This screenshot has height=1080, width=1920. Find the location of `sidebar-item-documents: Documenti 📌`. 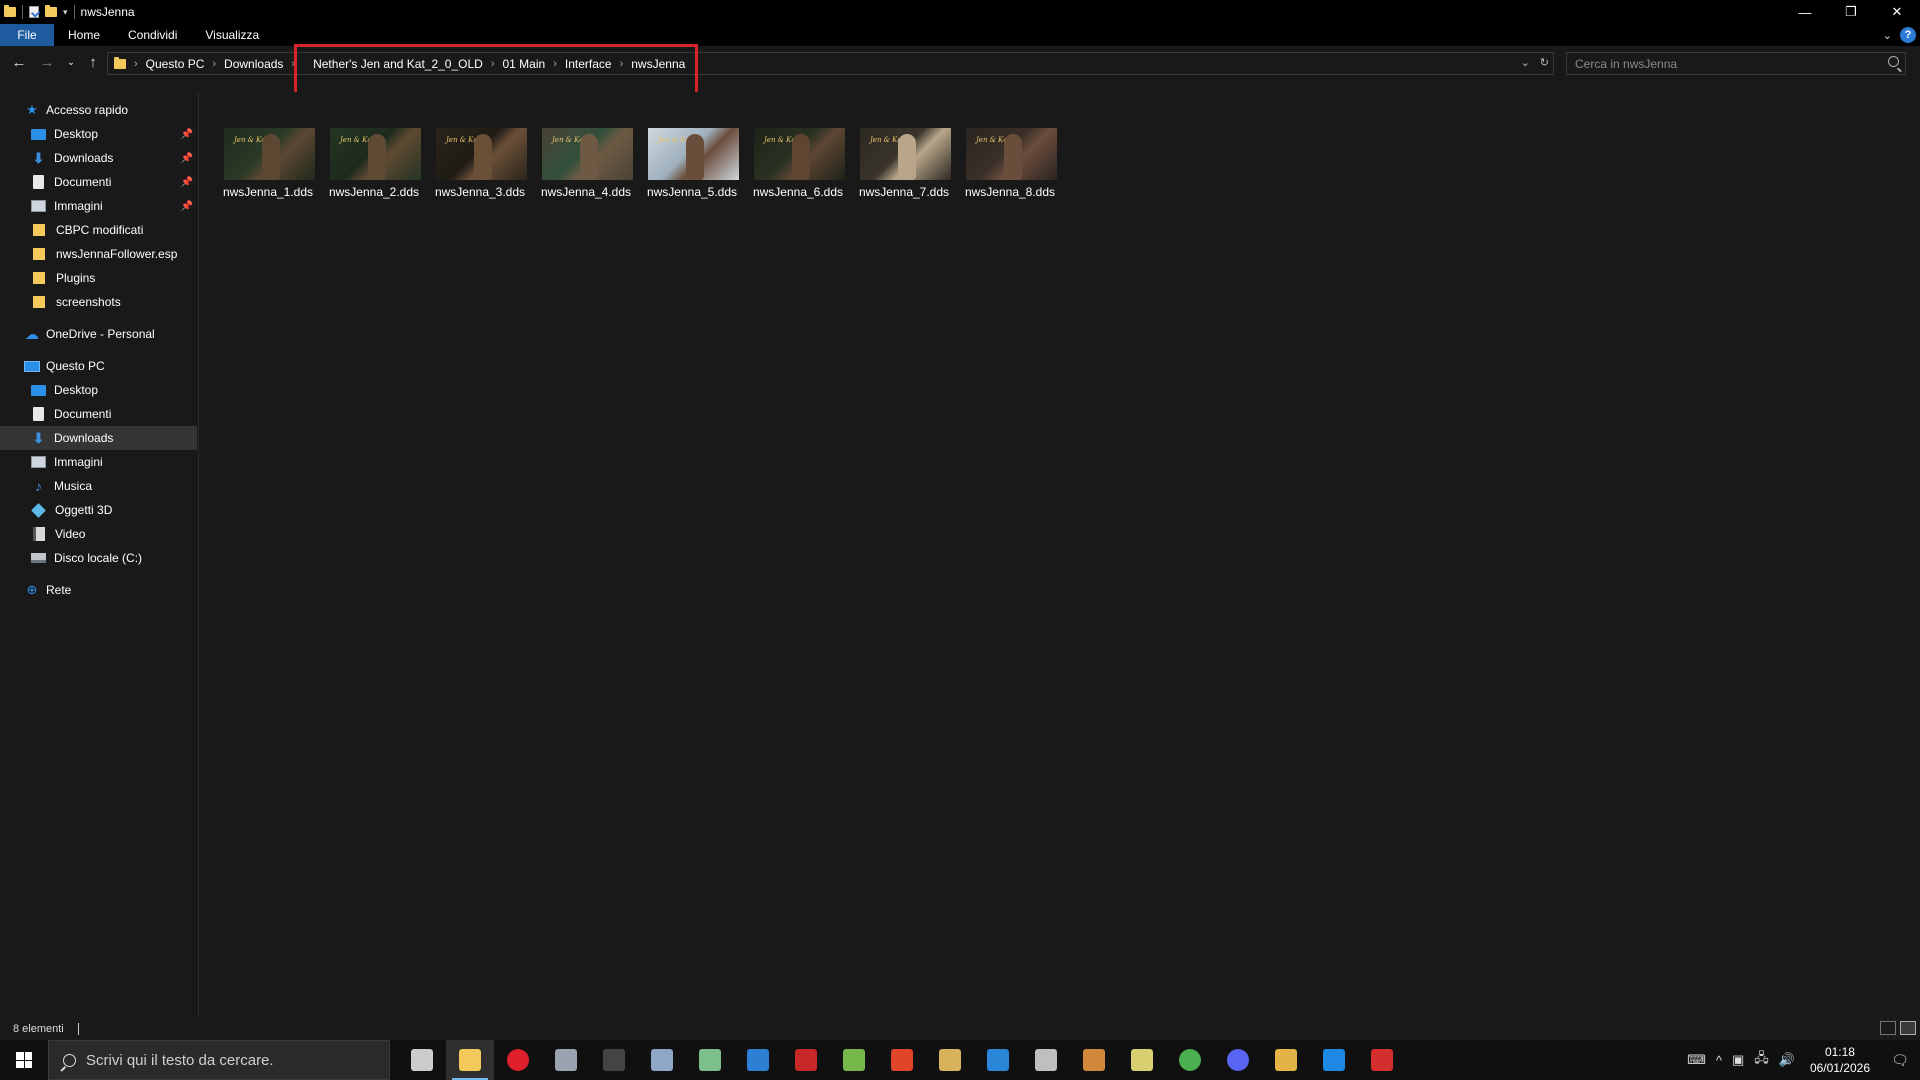

sidebar-item-documents: Documenti 📌 is located at coordinates (98, 182).